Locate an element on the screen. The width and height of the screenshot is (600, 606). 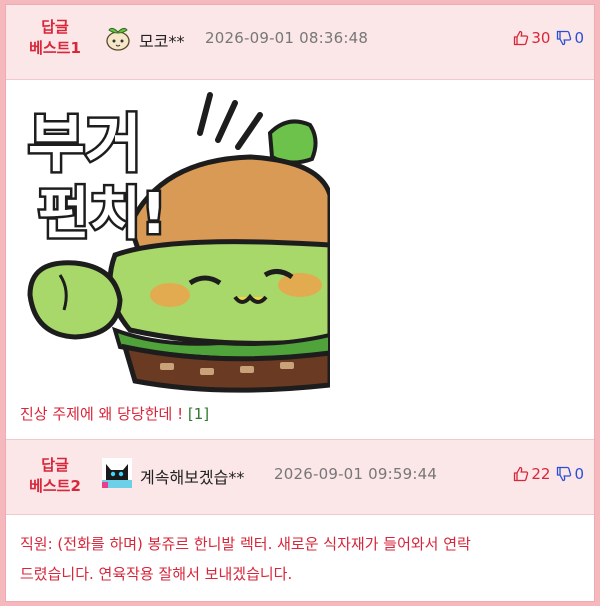
avatar-cat-icon is located at coordinates (117, 473).